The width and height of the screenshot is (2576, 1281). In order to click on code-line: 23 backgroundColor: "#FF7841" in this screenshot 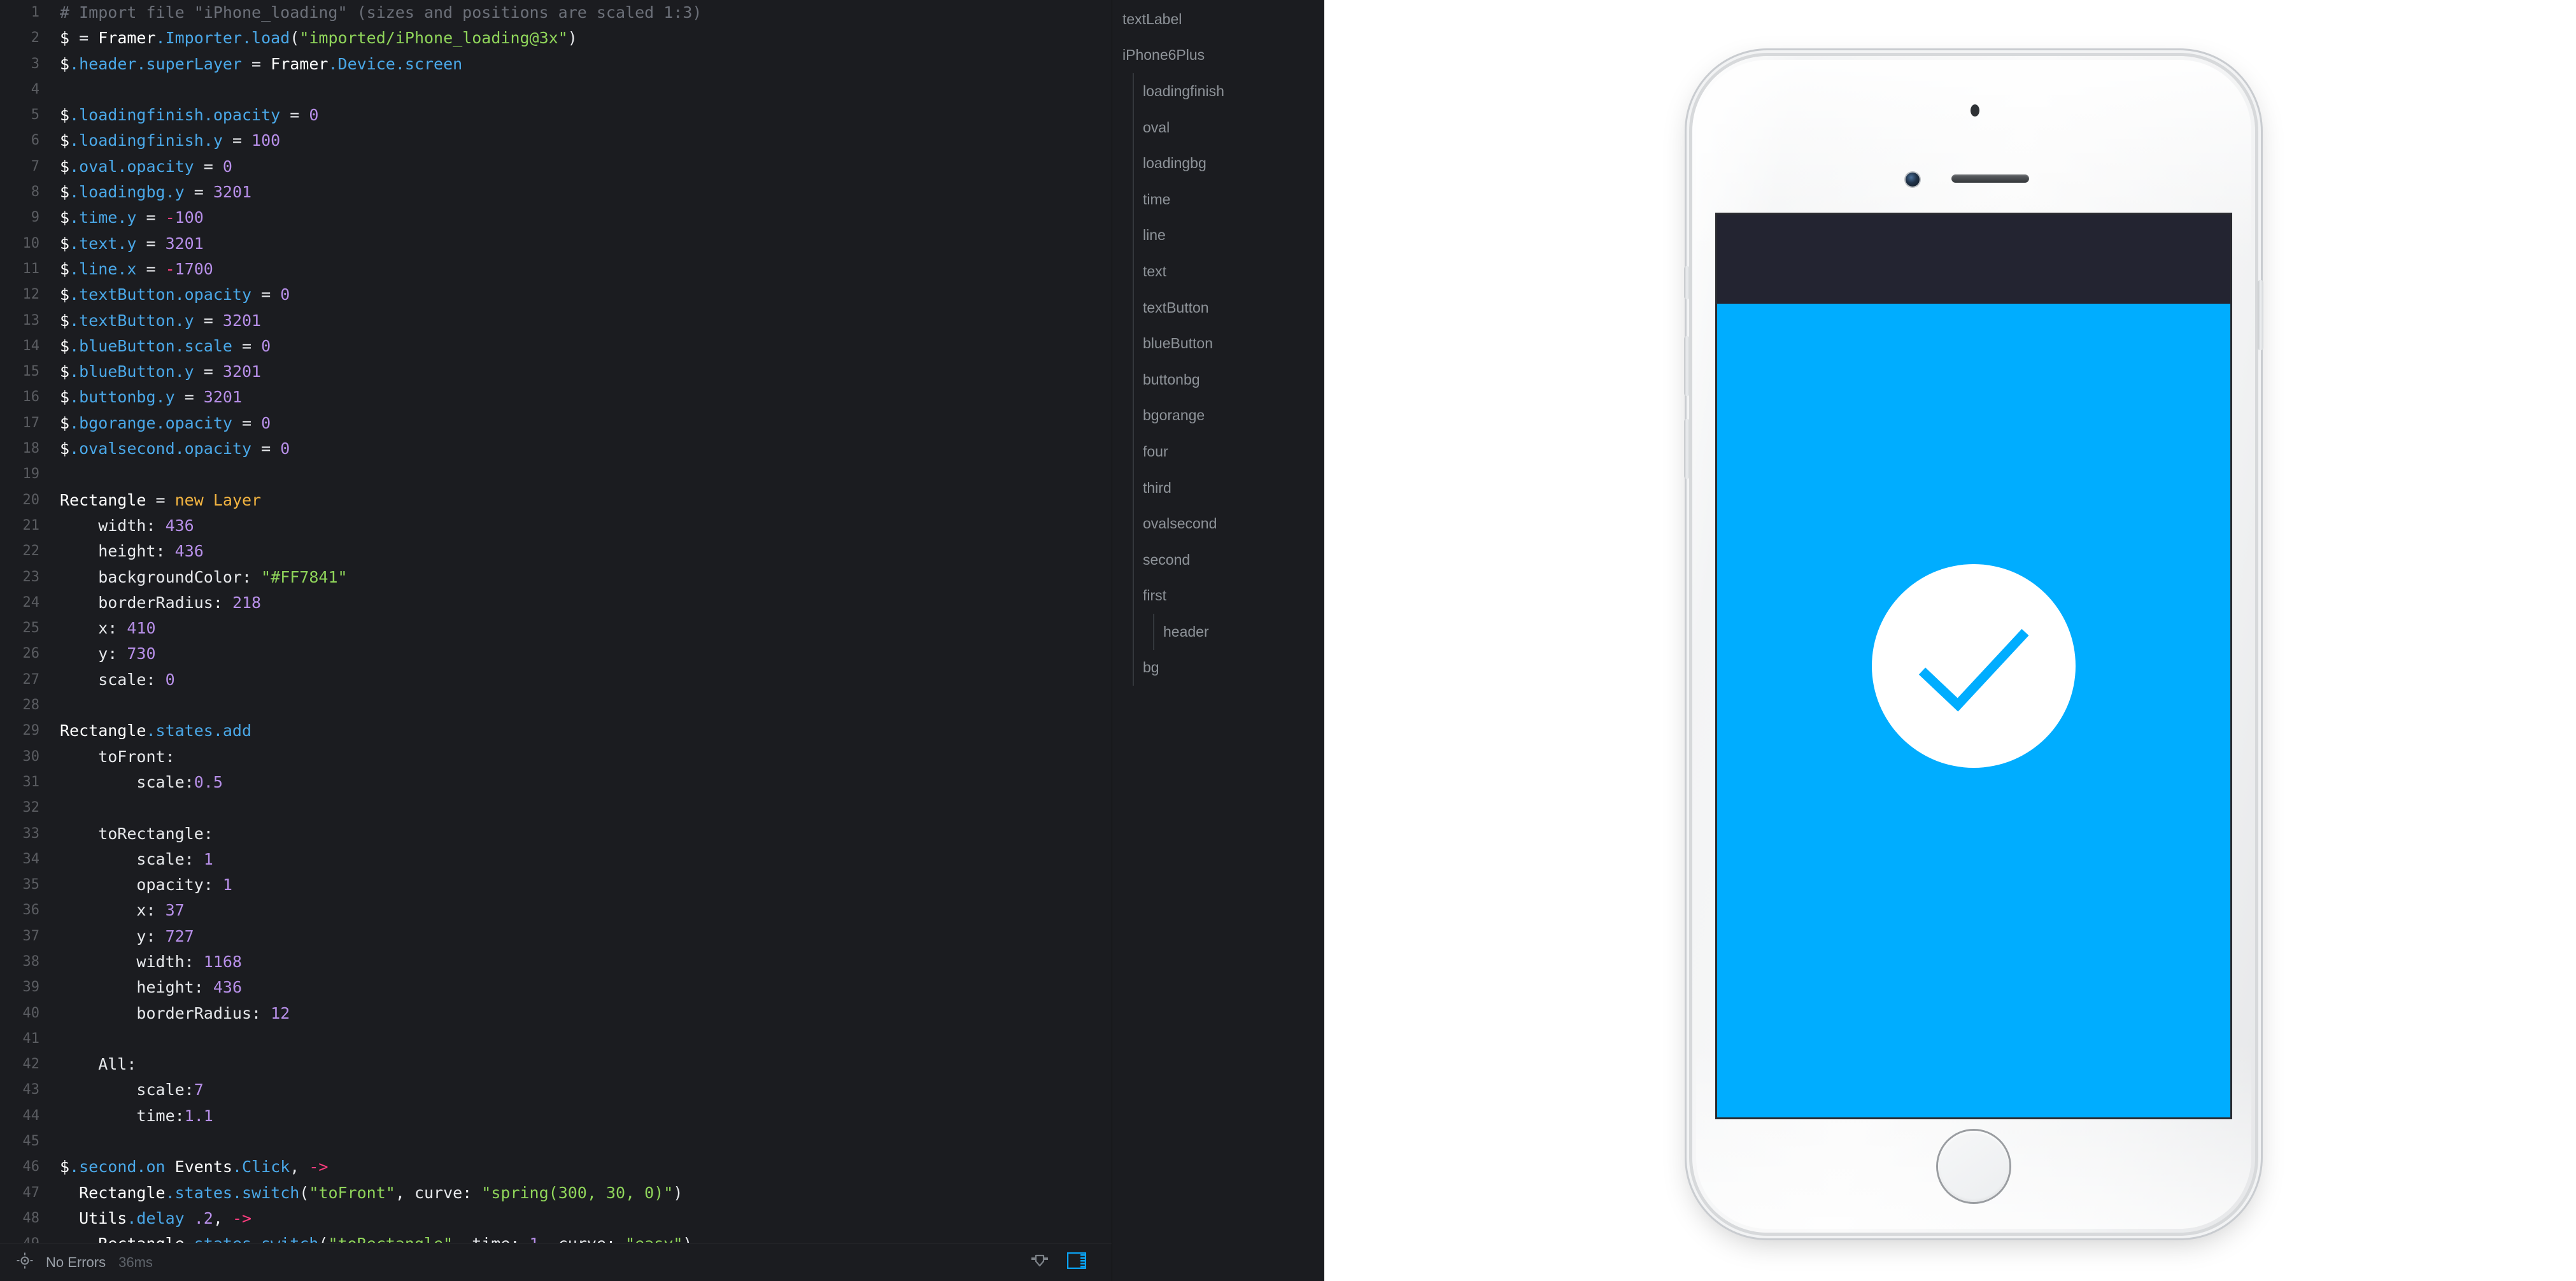, I will do `click(556, 577)`.